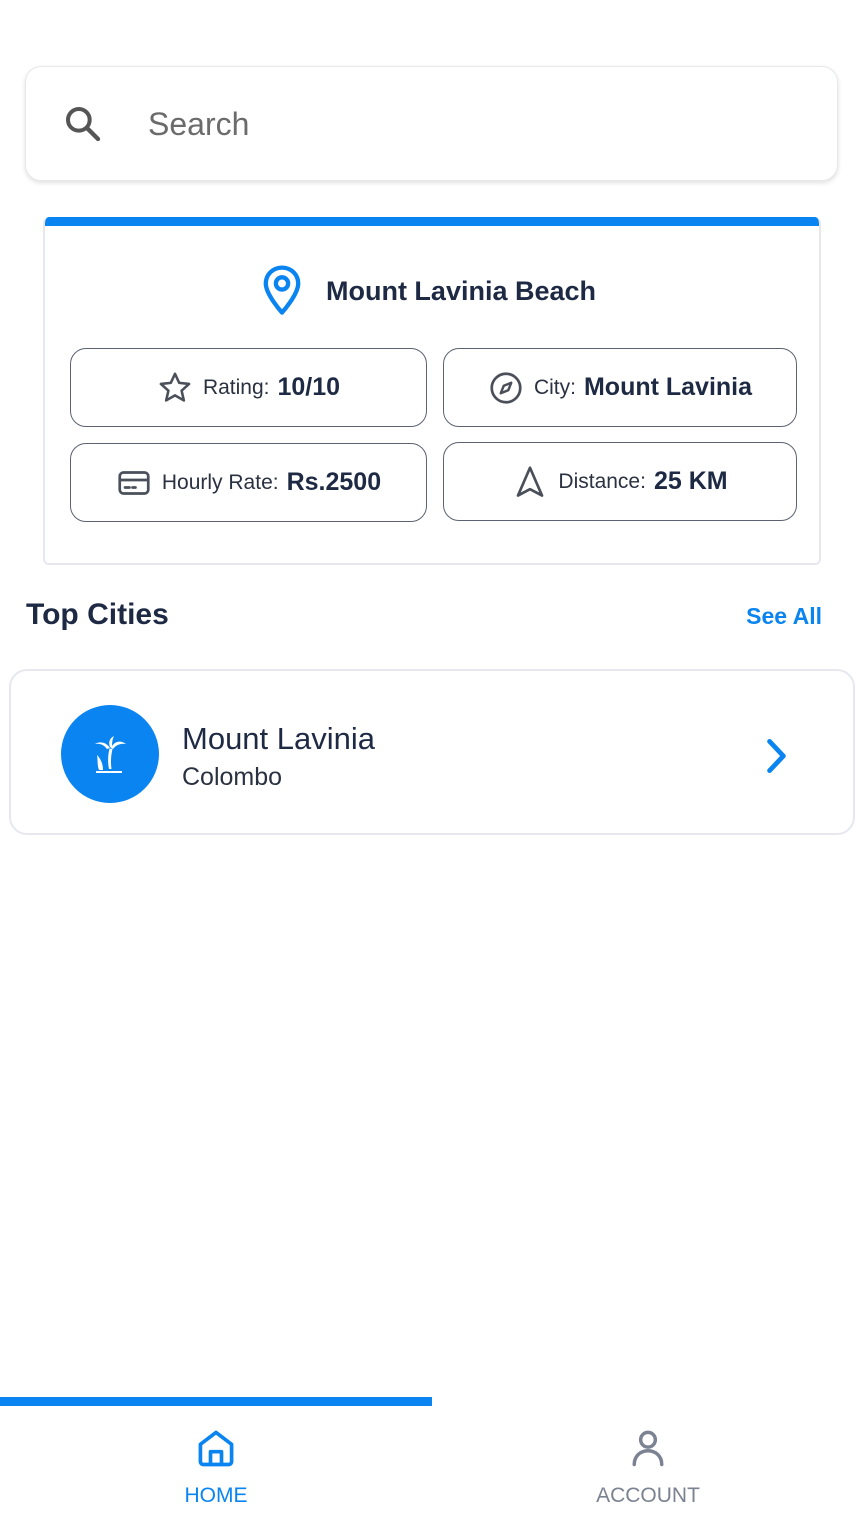 The image size is (864, 1536). I want to click on rating-value: 10/10, so click(309, 387).